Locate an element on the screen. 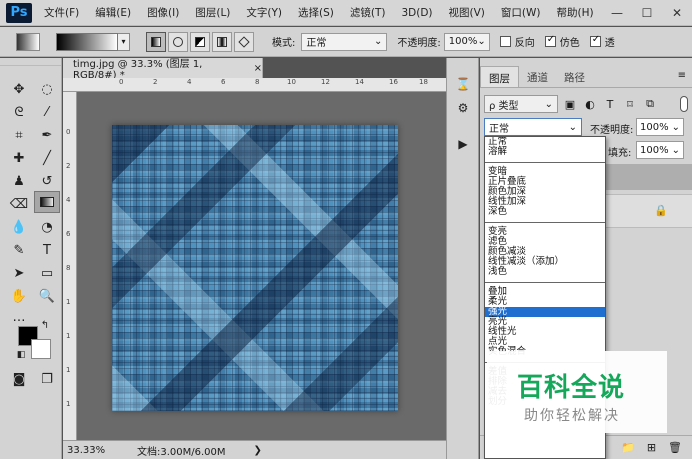 The width and height of the screenshot is (692, 459). reflected-gradient-button is located at coordinates (222, 41).